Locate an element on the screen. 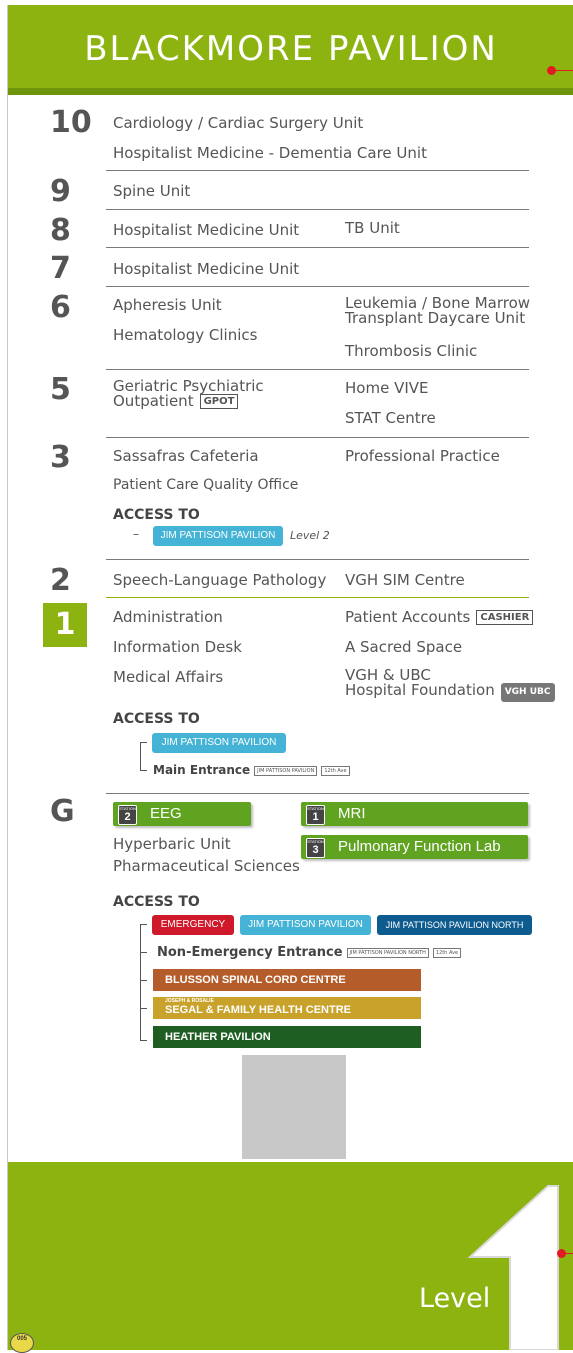  floor2-speech: Speech-Language Pathology is located at coordinates (220, 580).